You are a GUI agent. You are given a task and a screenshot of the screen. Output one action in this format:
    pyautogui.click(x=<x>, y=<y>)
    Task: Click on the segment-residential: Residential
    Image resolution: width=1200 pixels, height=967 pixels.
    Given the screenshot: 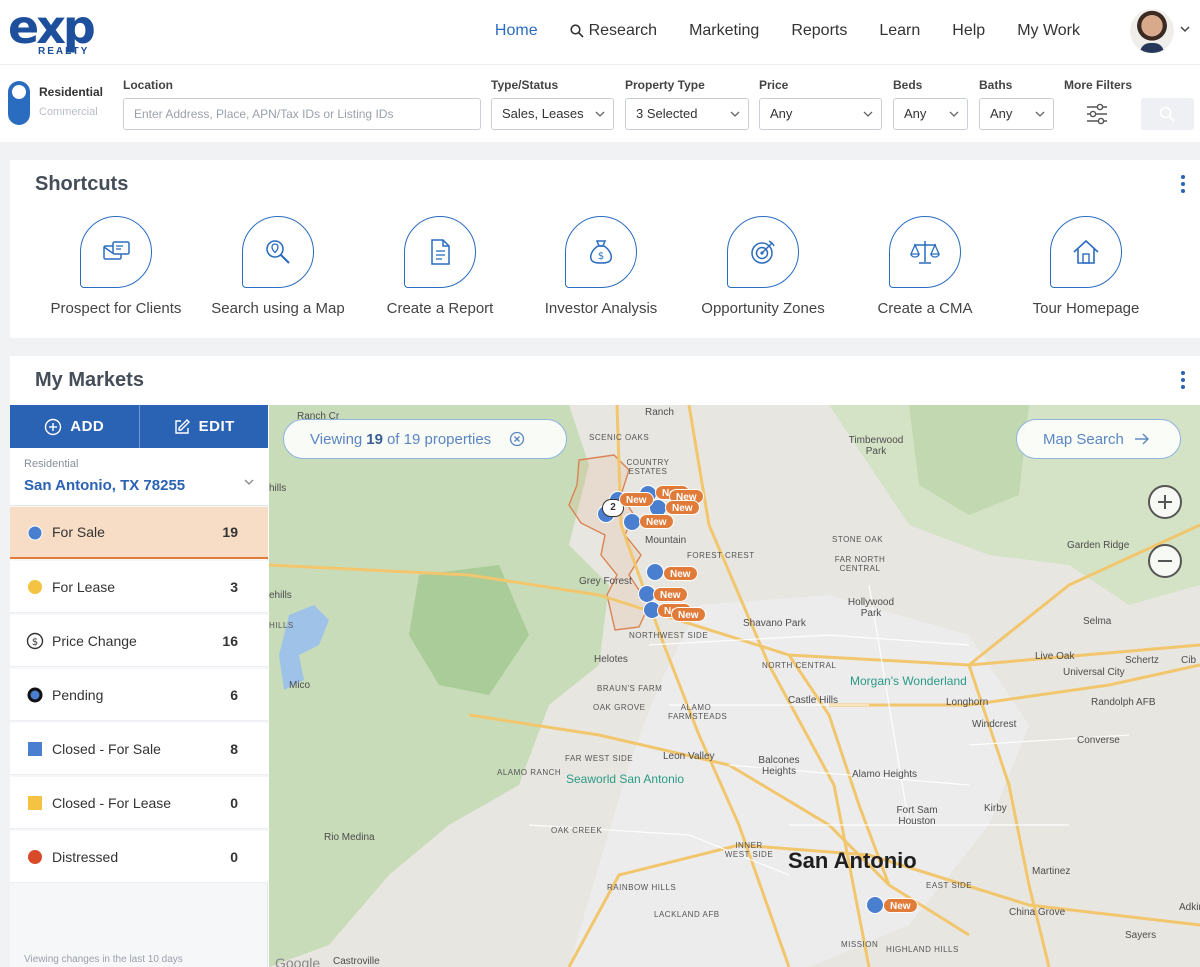 What is the action you would take?
    pyautogui.click(x=71, y=92)
    